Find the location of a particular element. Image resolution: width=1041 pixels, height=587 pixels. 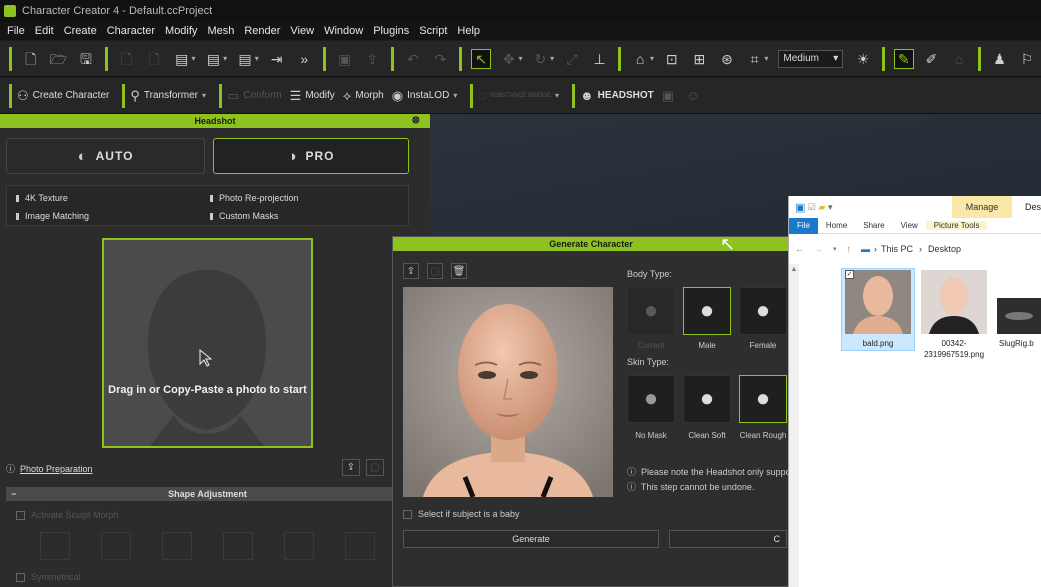

open-folder-icon: 🗁 is located at coordinates (59, 59).